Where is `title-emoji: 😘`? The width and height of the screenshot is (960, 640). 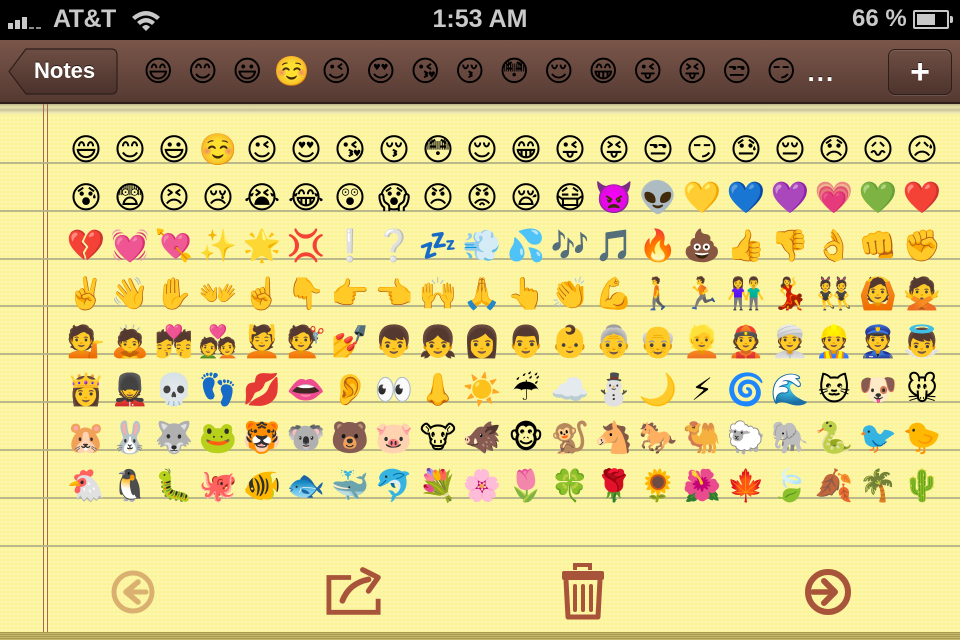
title-emoji: 😘 is located at coordinates (425, 72).